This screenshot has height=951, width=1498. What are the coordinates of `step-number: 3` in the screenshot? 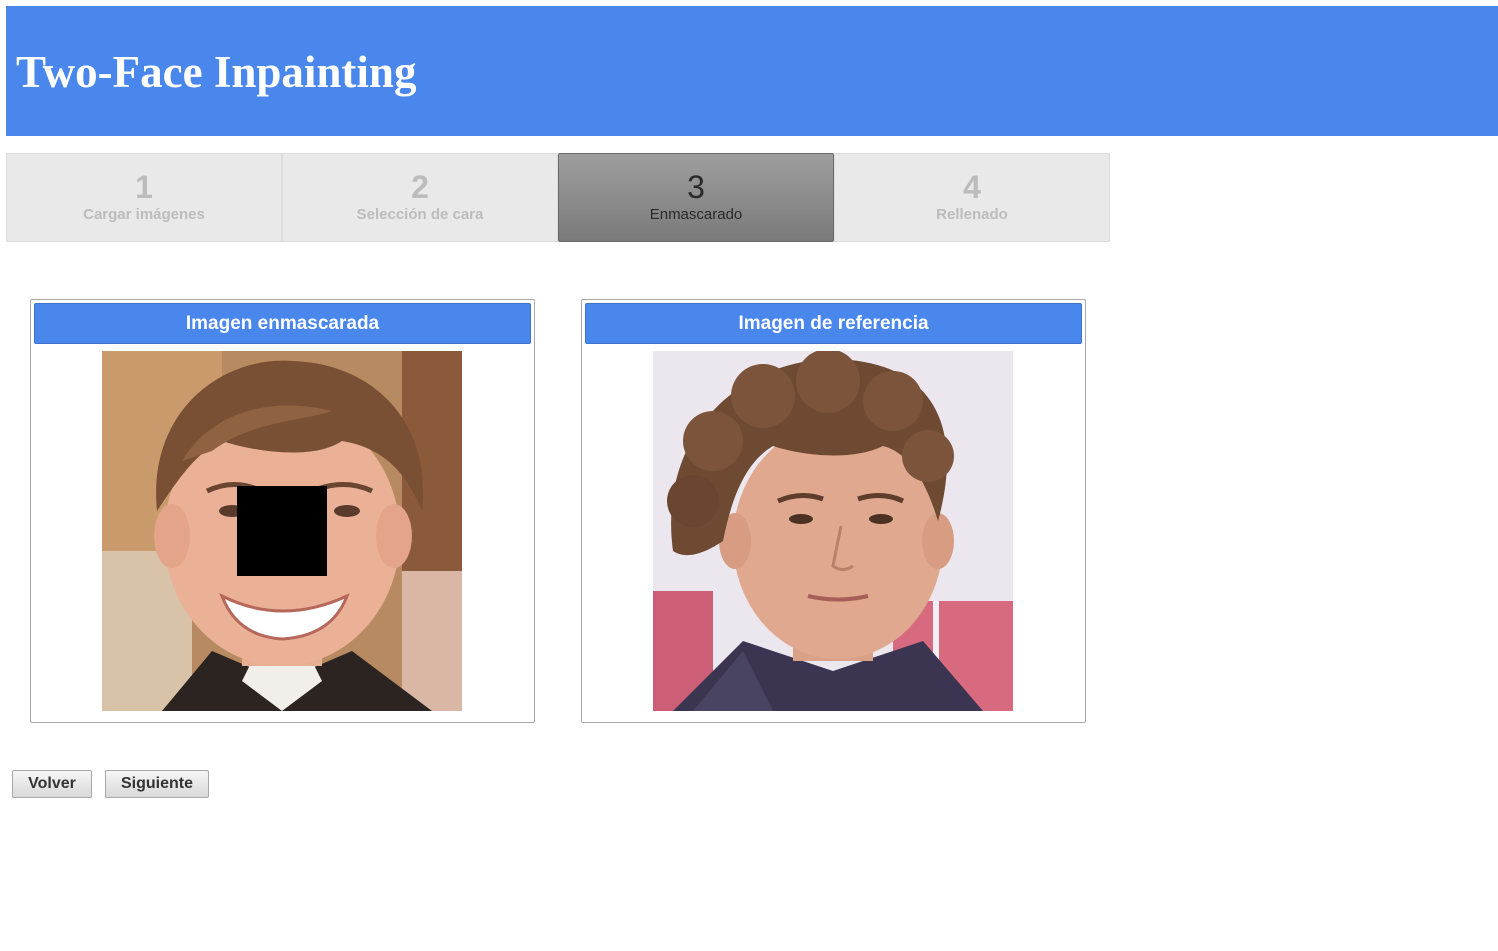 It's located at (696, 187).